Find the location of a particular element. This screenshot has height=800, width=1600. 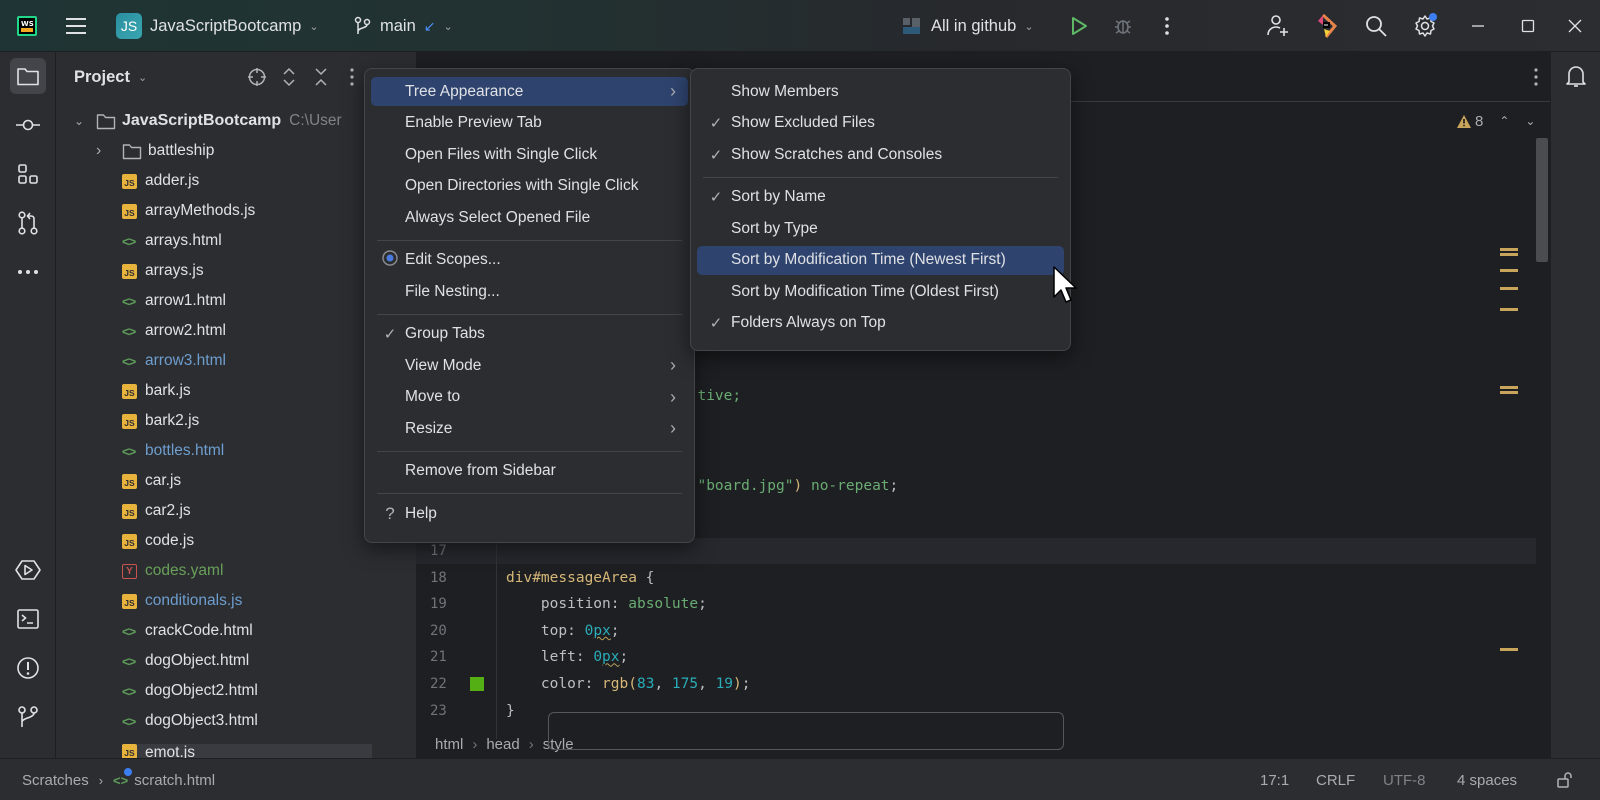

chevron-right-icon: › is located at coordinates (109, 151).